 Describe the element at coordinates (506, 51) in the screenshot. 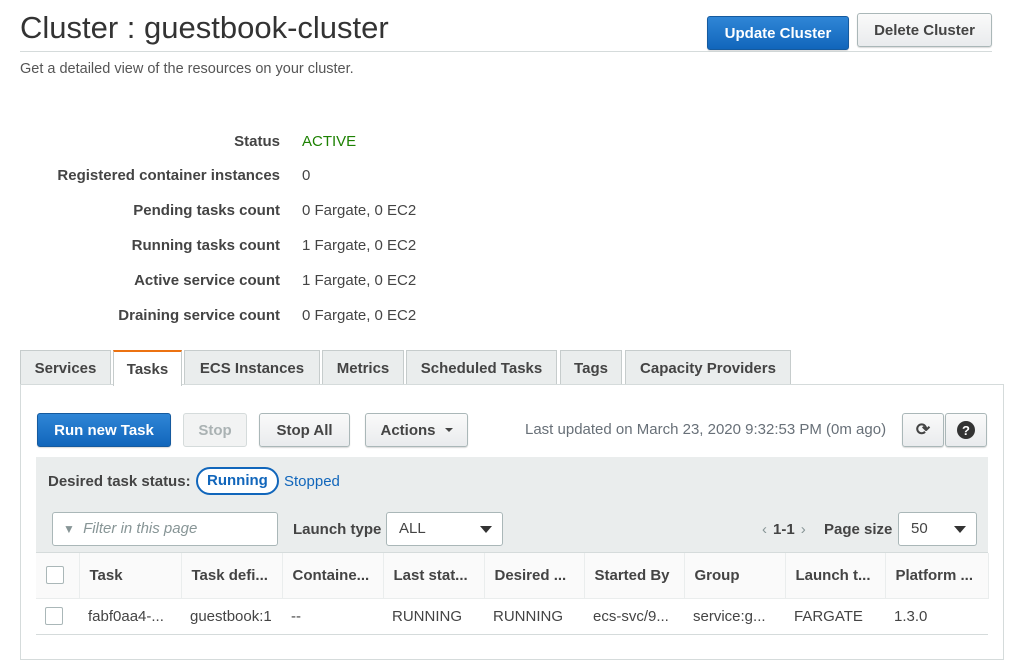

I see `title-divider` at that location.